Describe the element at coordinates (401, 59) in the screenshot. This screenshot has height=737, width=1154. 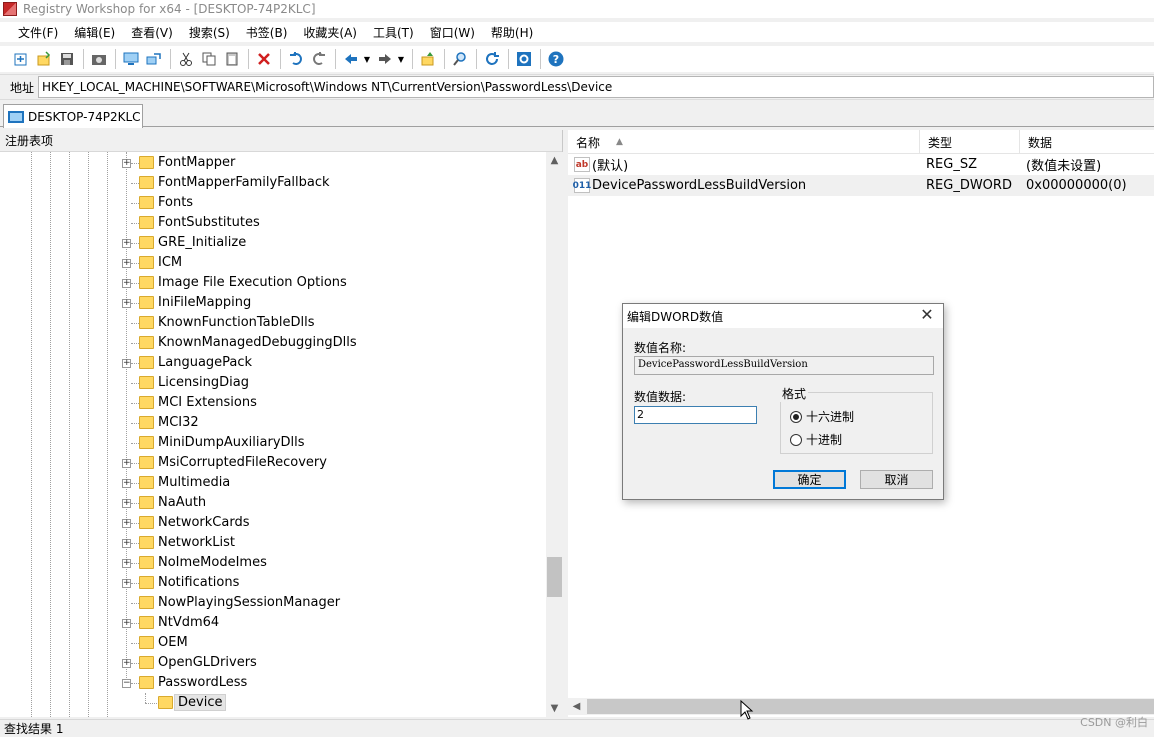
I see `forward-dropdown-icon: ▼` at that location.